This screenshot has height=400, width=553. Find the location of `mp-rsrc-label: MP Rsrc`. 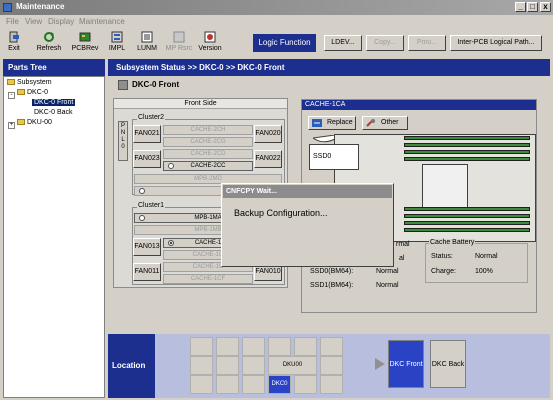

mp-rsrc-label: MP Rsrc is located at coordinates (179, 48).